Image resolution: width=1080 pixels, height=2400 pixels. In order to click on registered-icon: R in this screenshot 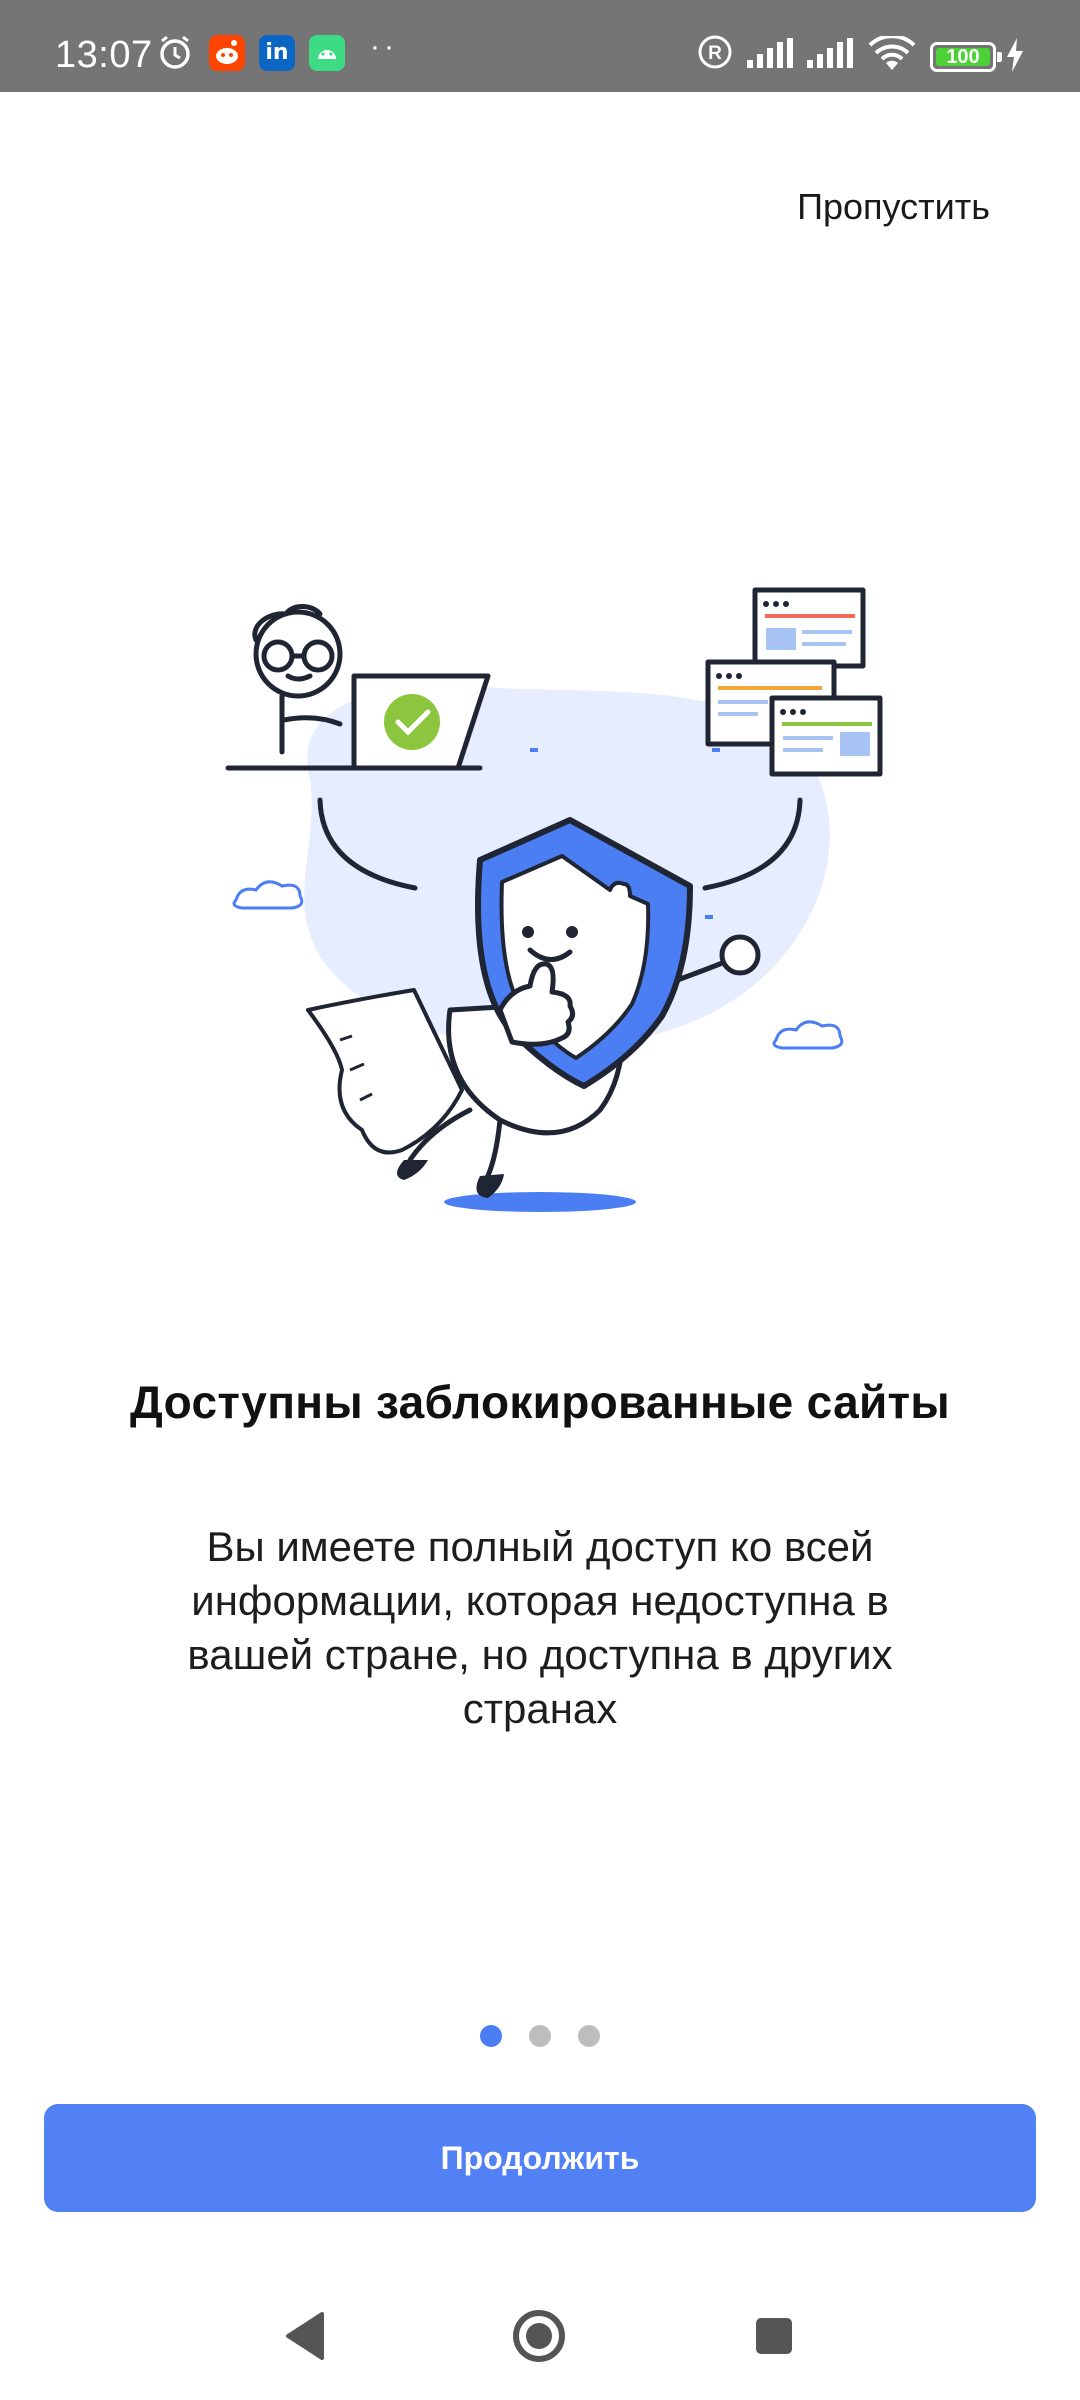, I will do `click(715, 54)`.